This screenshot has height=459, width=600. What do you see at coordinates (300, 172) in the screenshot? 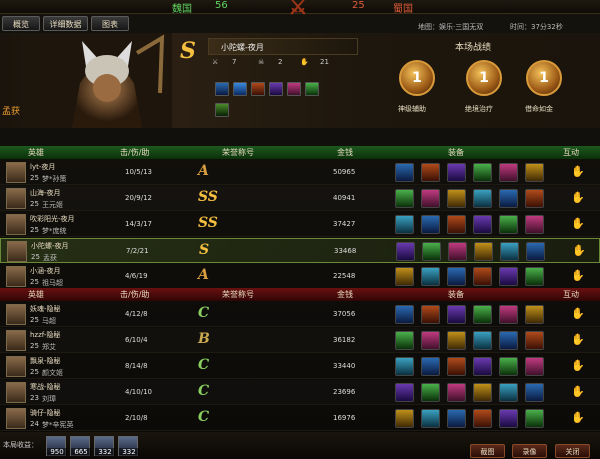
I see `table-row: lyt-夜月 25 梦*孙策 10/5/13 A 50965 ✋` at bounding box center [300, 172].